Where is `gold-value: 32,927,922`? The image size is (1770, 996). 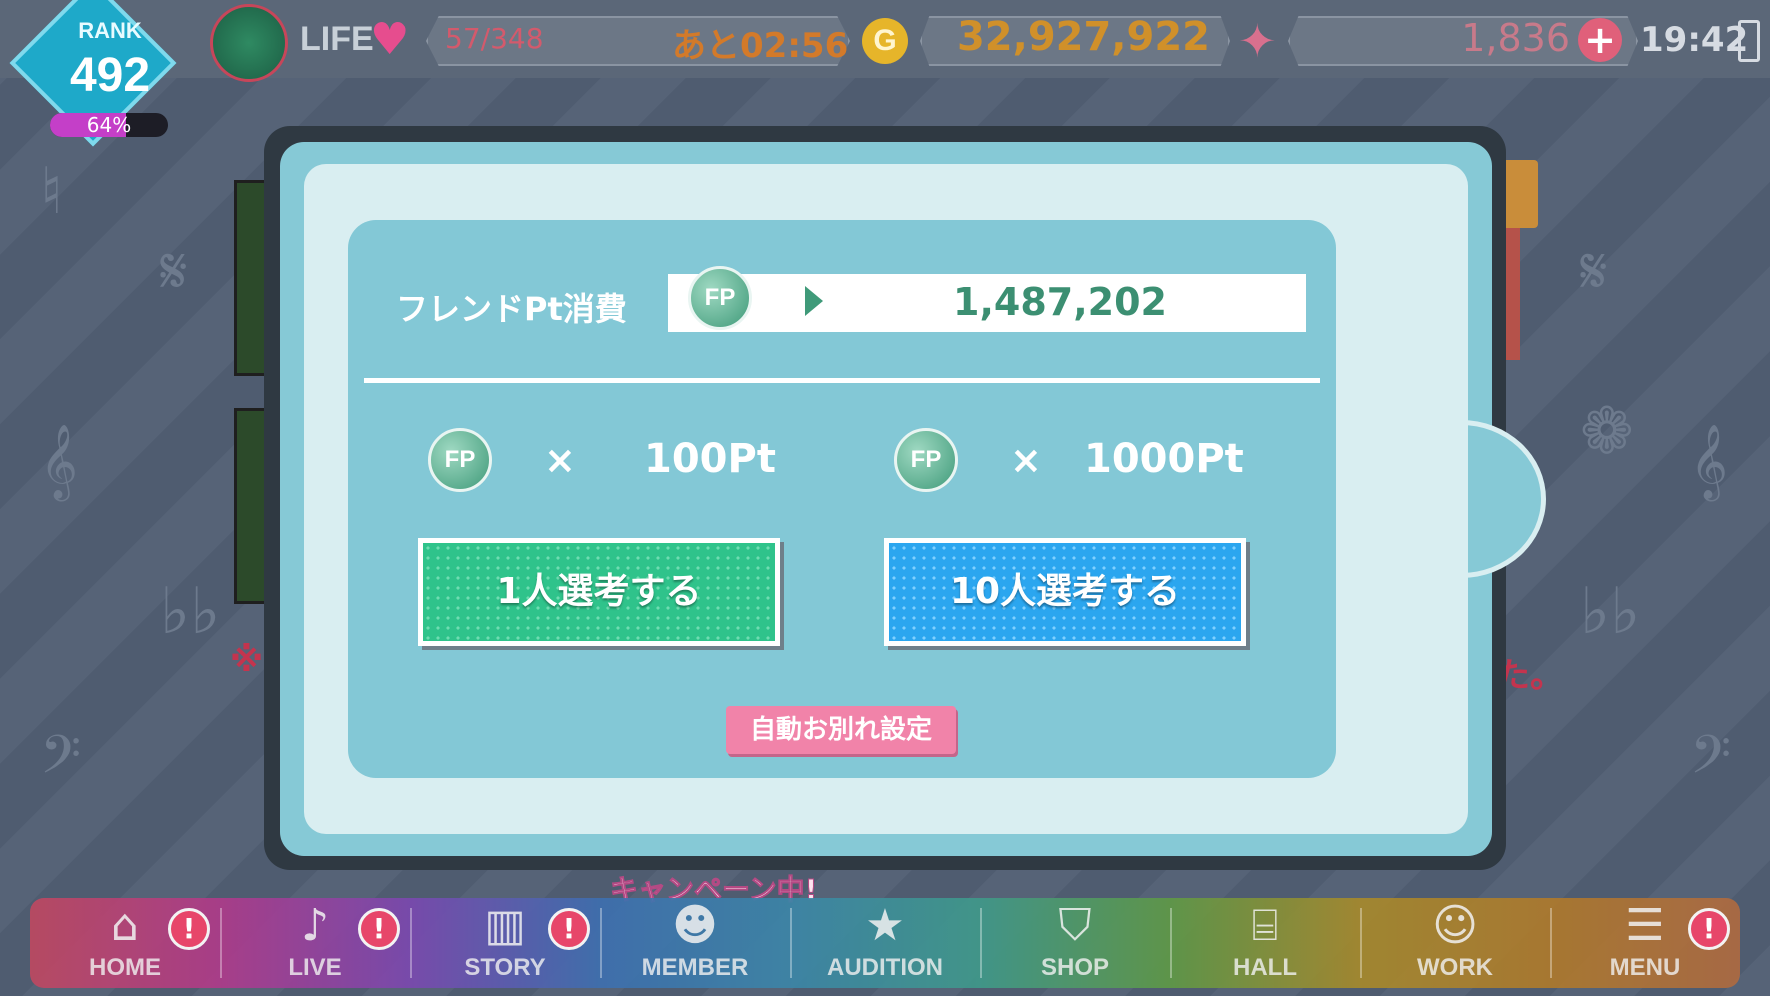 gold-value: 32,927,922 is located at coordinates (1083, 37).